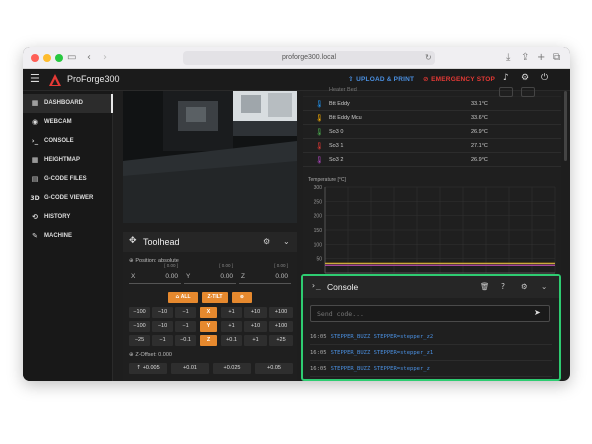 This screenshot has width=592, height=444. I want to click on home-all-button: ⌂ ALL, so click(183, 297).